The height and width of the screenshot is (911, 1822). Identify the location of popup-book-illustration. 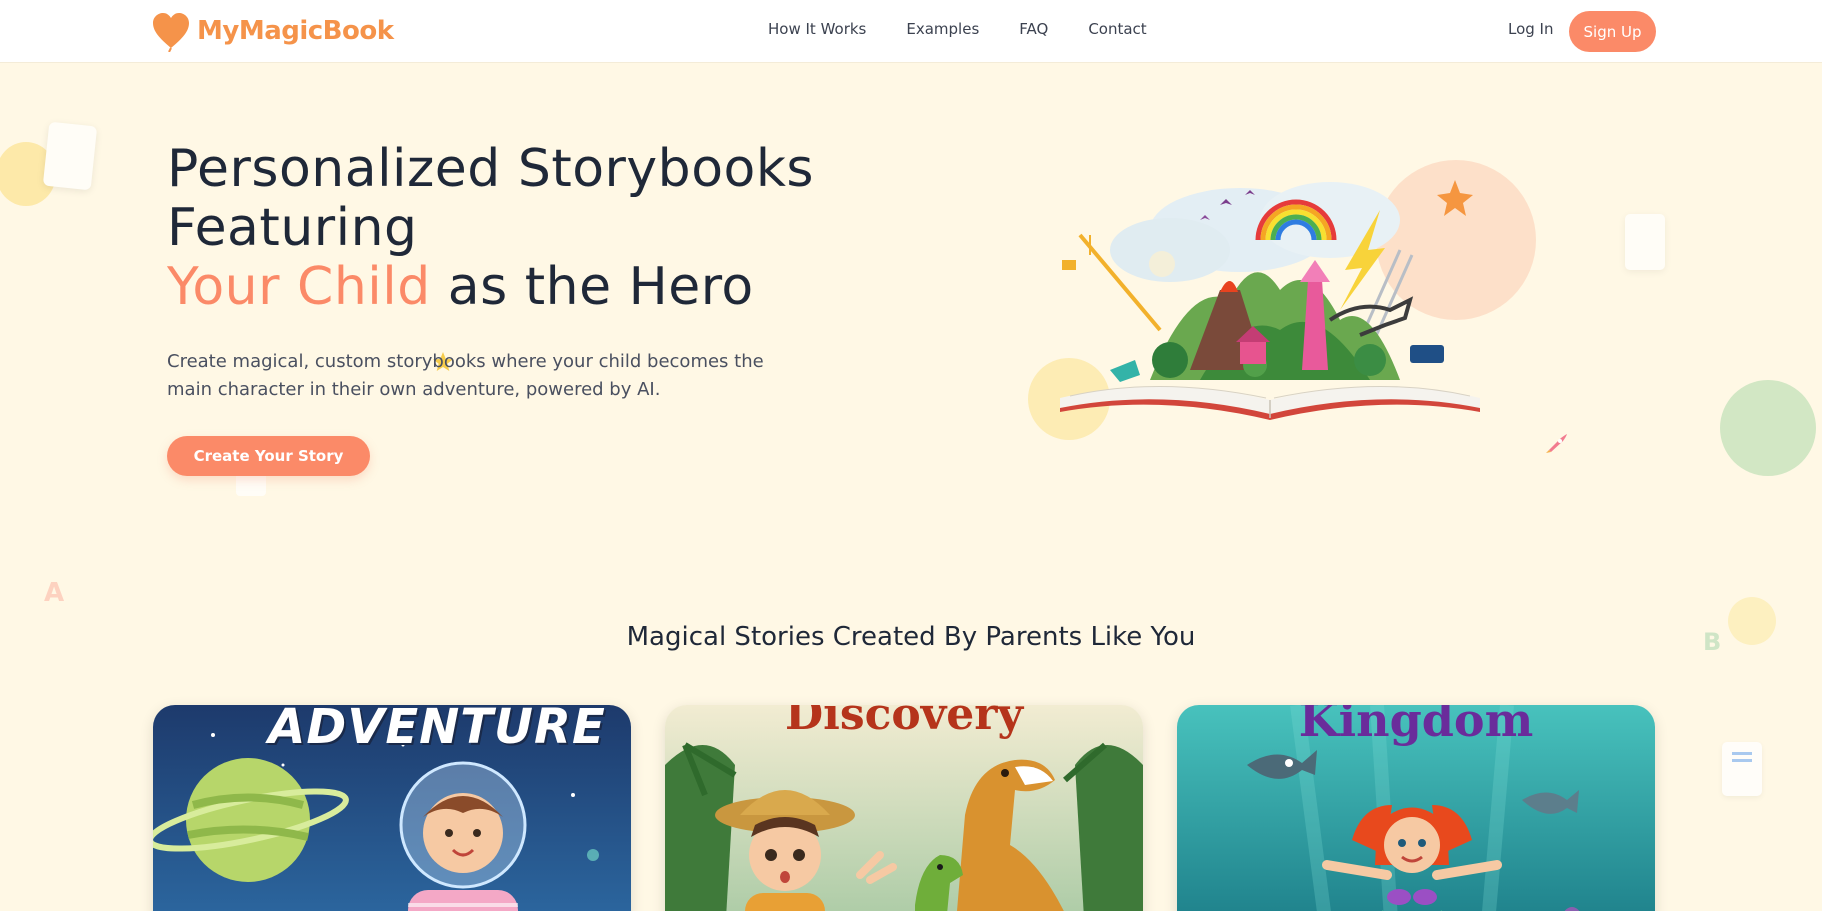
(1270, 300).